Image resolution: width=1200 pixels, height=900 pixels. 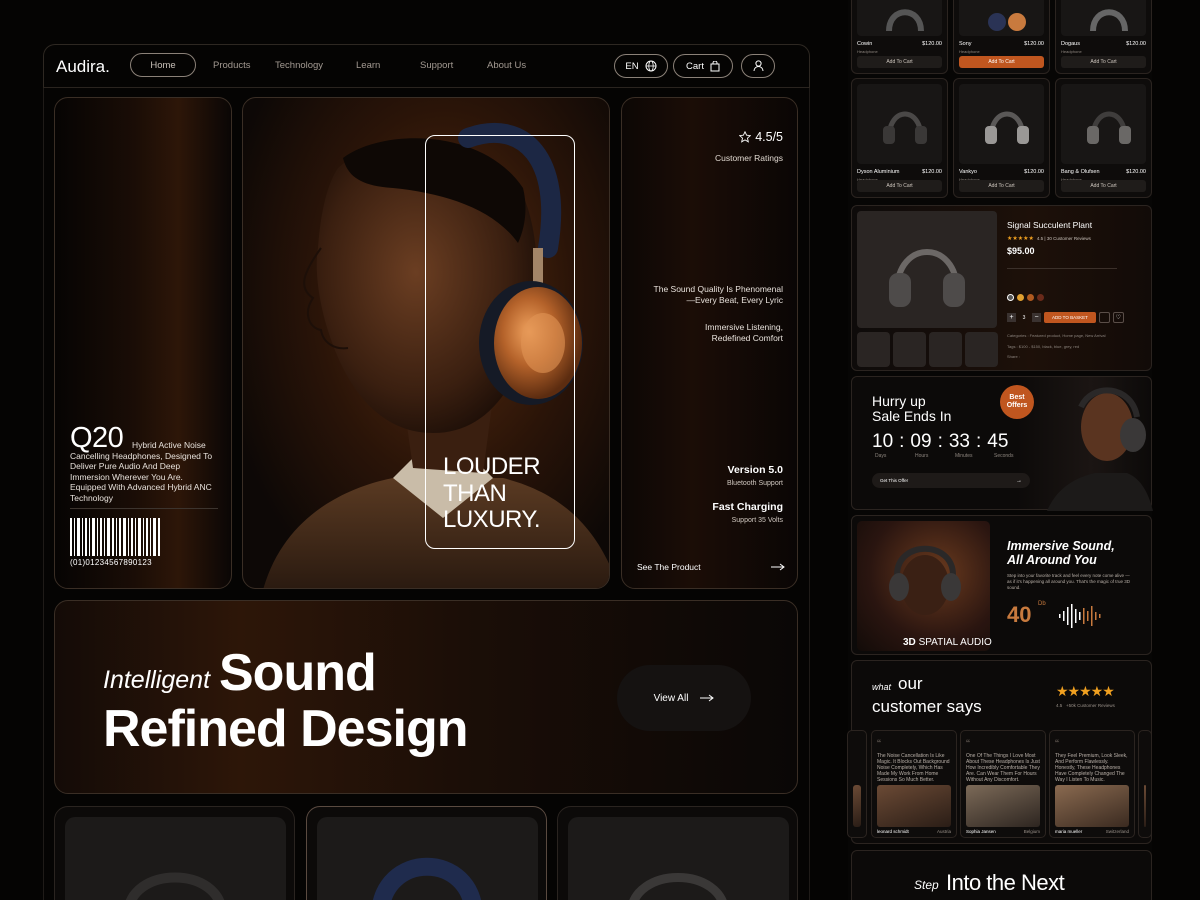 What do you see at coordinates (755, 470) in the screenshot?
I see `version-title: Version 5.0` at bounding box center [755, 470].